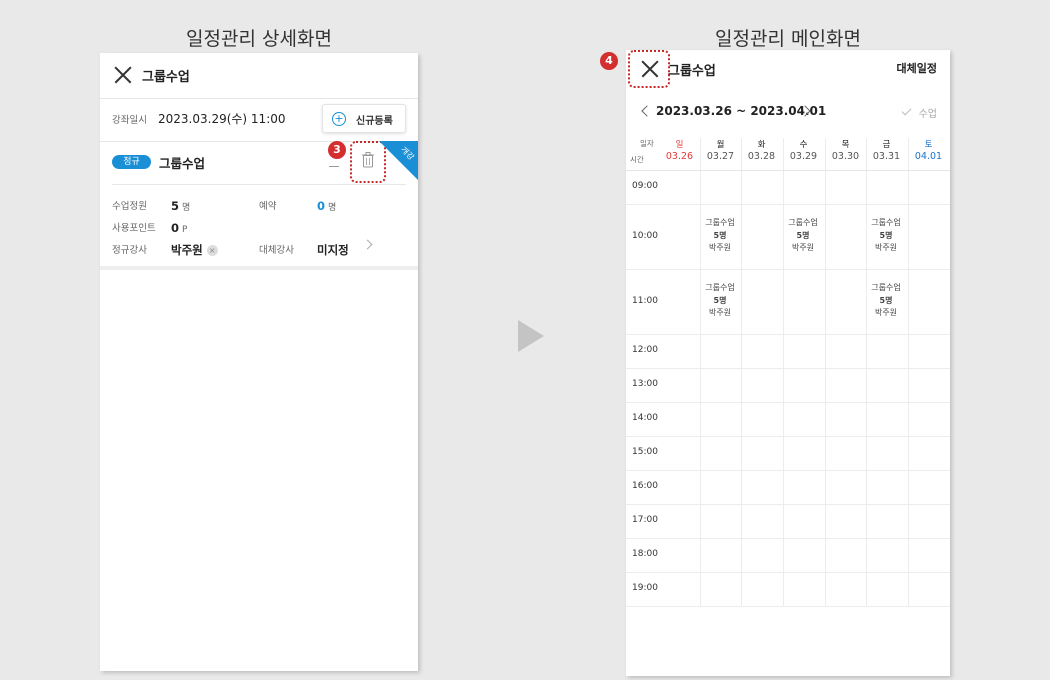  I want to click on detail-title: 그룹수업, so click(166, 77).